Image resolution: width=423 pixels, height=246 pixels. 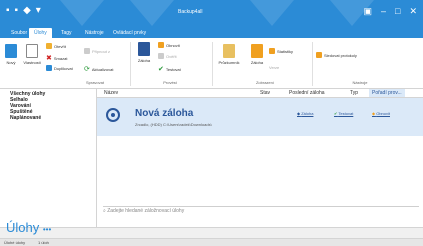 I want to click on group-label-perform: Provést, so click(x=170, y=82).